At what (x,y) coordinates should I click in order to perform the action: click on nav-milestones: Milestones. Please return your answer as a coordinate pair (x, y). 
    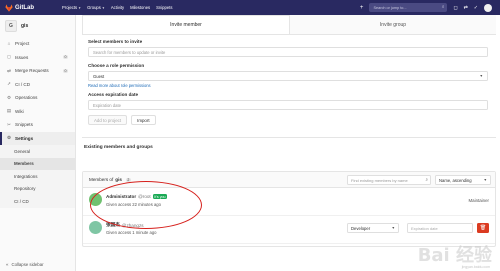
    Looking at the image, I should click on (140, 7).